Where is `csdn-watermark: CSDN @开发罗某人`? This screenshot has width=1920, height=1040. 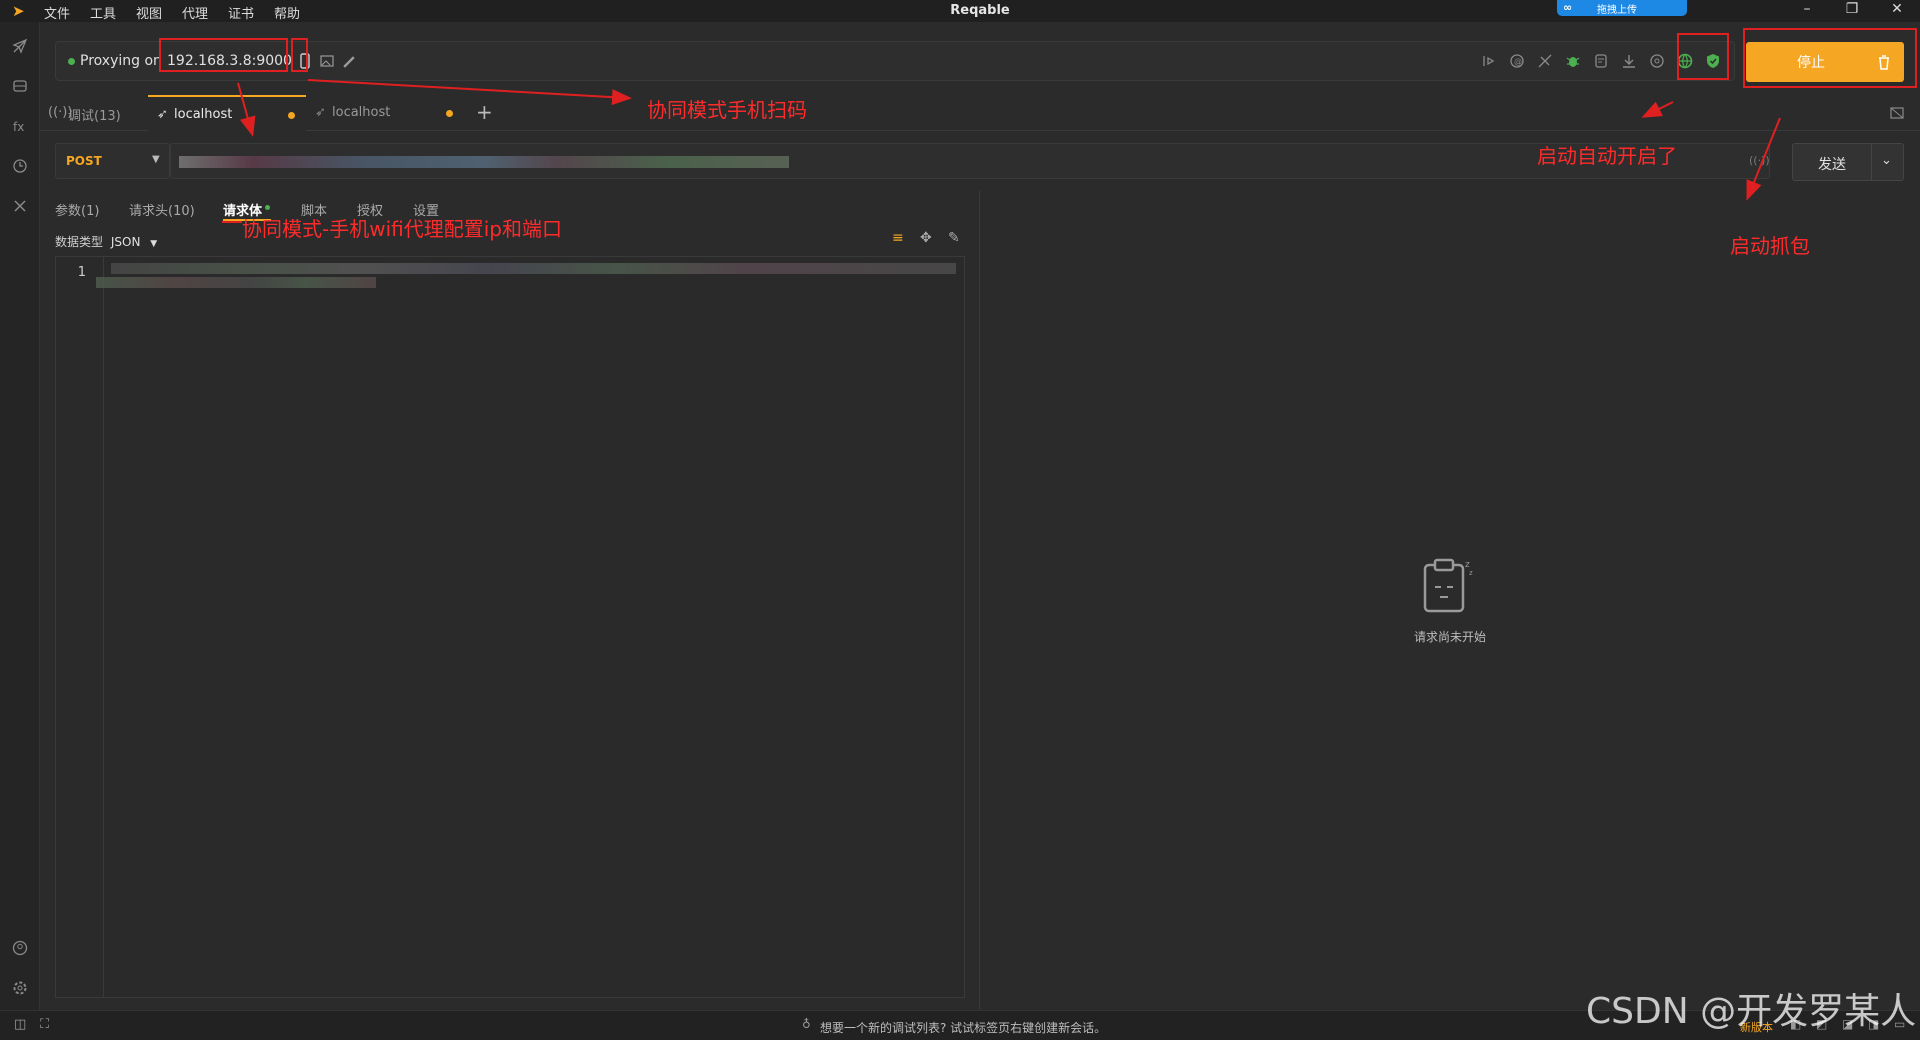
csdn-watermark: CSDN @开发罗某人 is located at coordinates (1751, 1011).